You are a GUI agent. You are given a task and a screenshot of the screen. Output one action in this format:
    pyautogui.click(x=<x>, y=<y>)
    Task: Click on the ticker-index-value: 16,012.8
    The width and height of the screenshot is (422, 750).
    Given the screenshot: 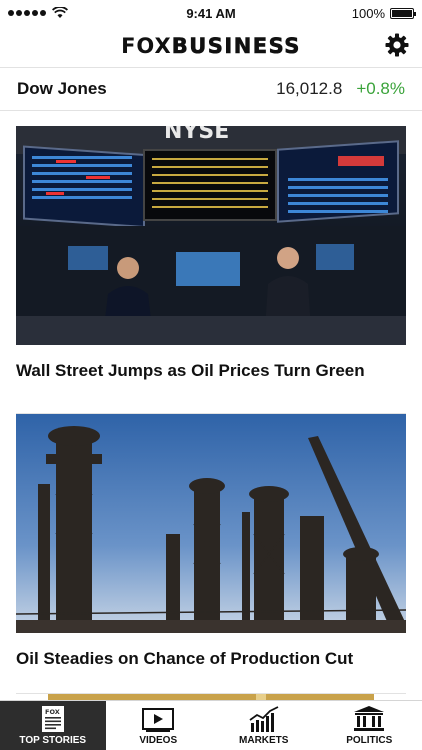 What is the action you would take?
    pyautogui.click(x=309, y=88)
    